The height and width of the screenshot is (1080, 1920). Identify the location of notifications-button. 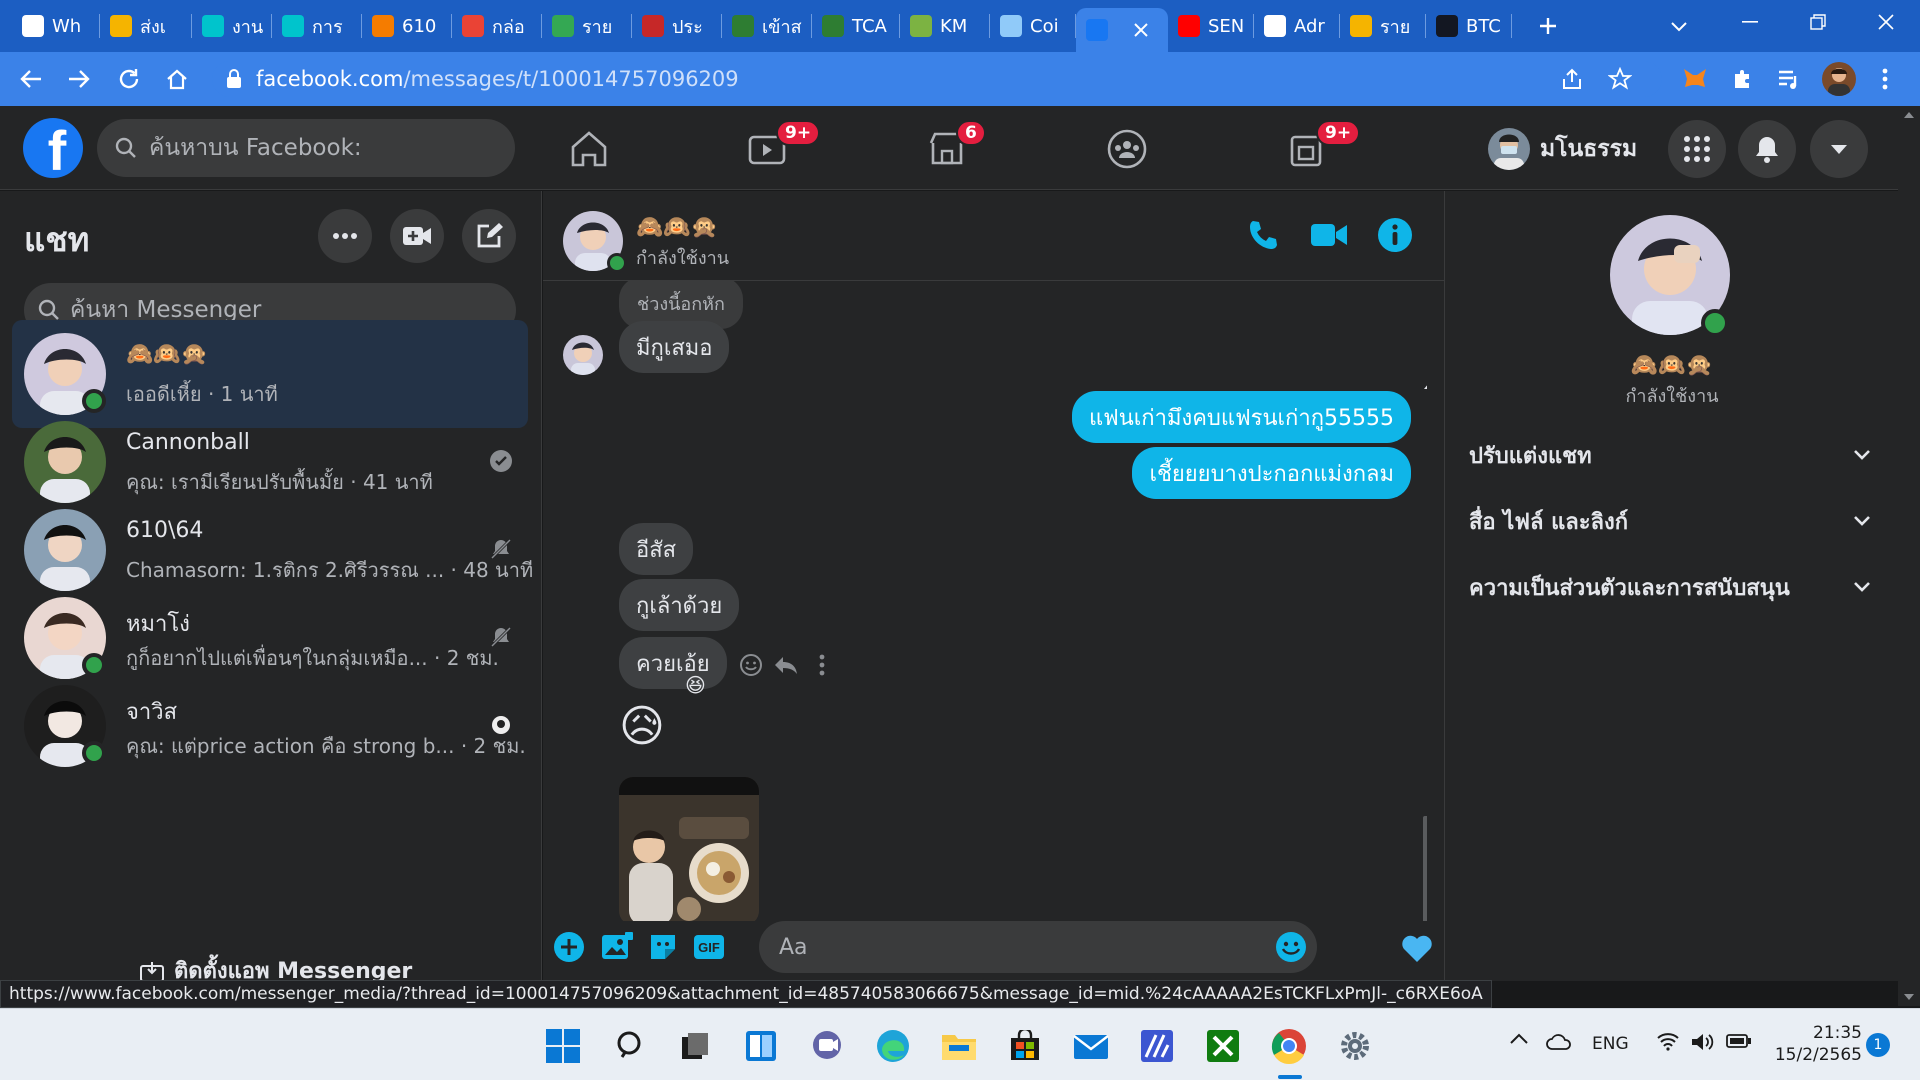
(1767, 149).